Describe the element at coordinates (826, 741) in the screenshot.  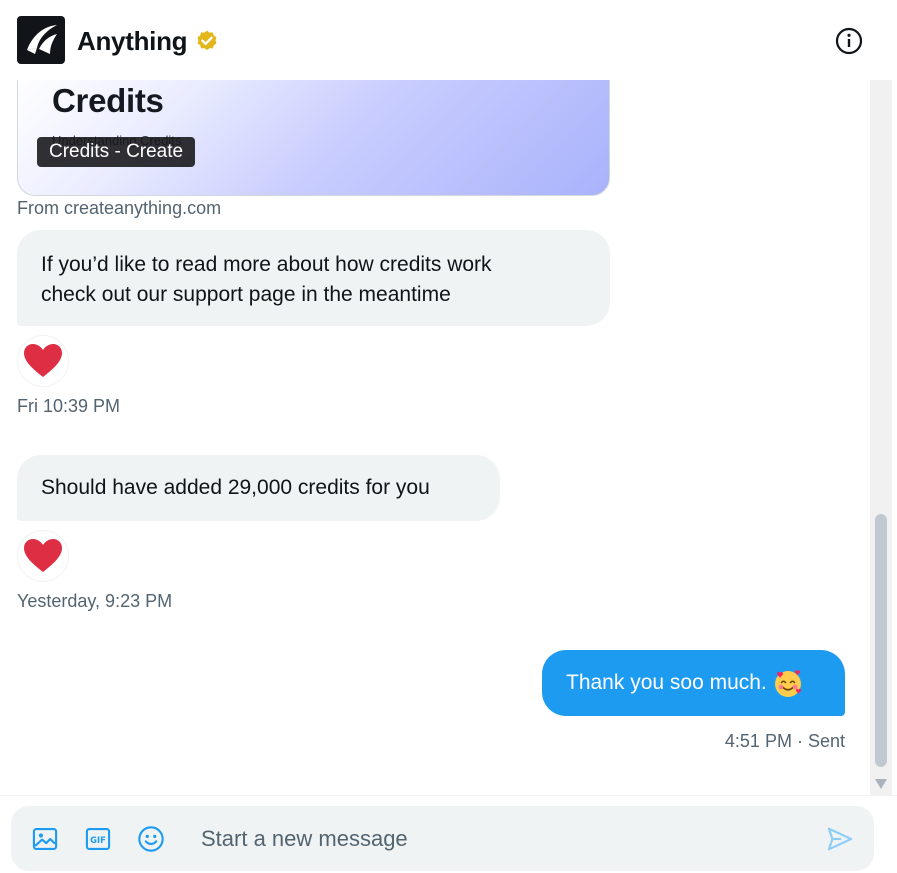
I see `message-sent-status: Sent` at that location.